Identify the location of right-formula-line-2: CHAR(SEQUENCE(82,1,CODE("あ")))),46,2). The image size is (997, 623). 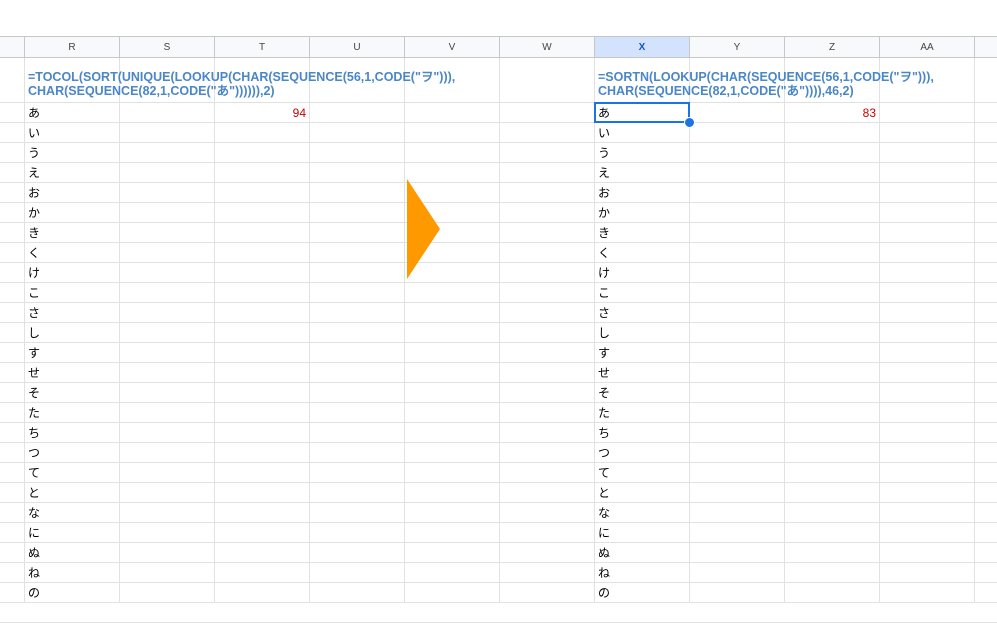
(726, 91).